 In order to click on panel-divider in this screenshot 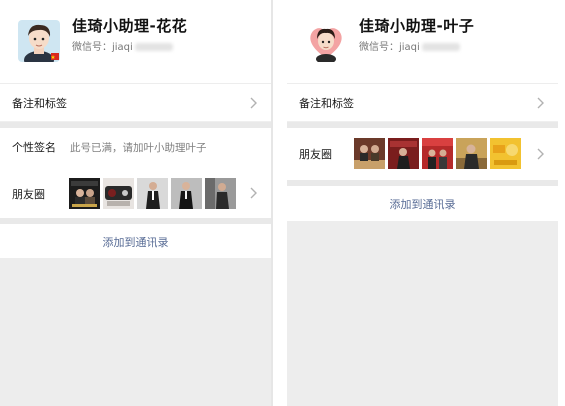, I will do `click(272, 203)`.